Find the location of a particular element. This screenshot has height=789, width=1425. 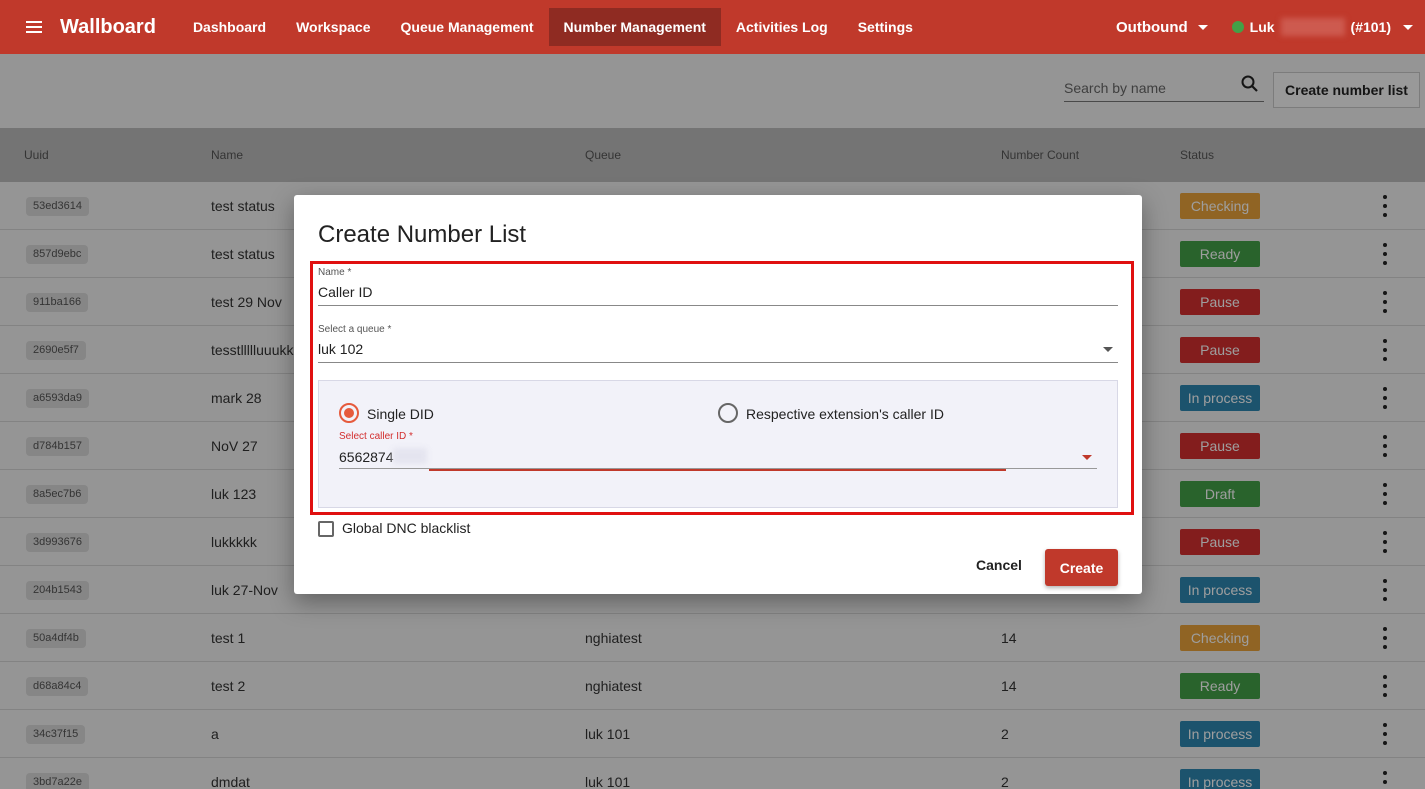

caller-id-select: 6562874 is located at coordinates (366, 457).